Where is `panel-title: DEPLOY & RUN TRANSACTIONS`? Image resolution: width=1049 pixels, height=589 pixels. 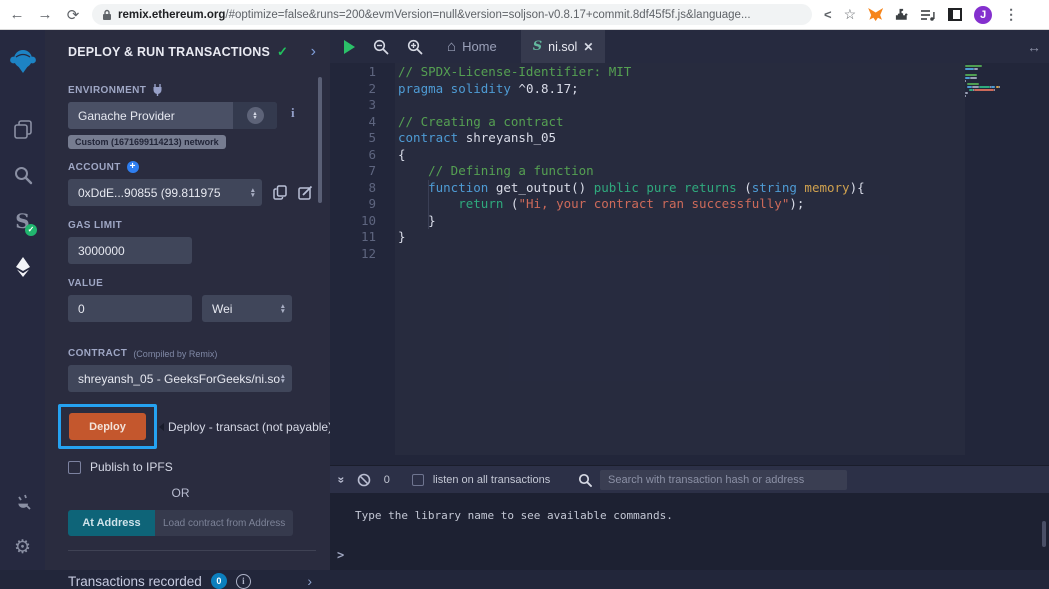 panel-title: DEPLOY & RUN TRANSACTIONS is located at coordinates (169, 52).